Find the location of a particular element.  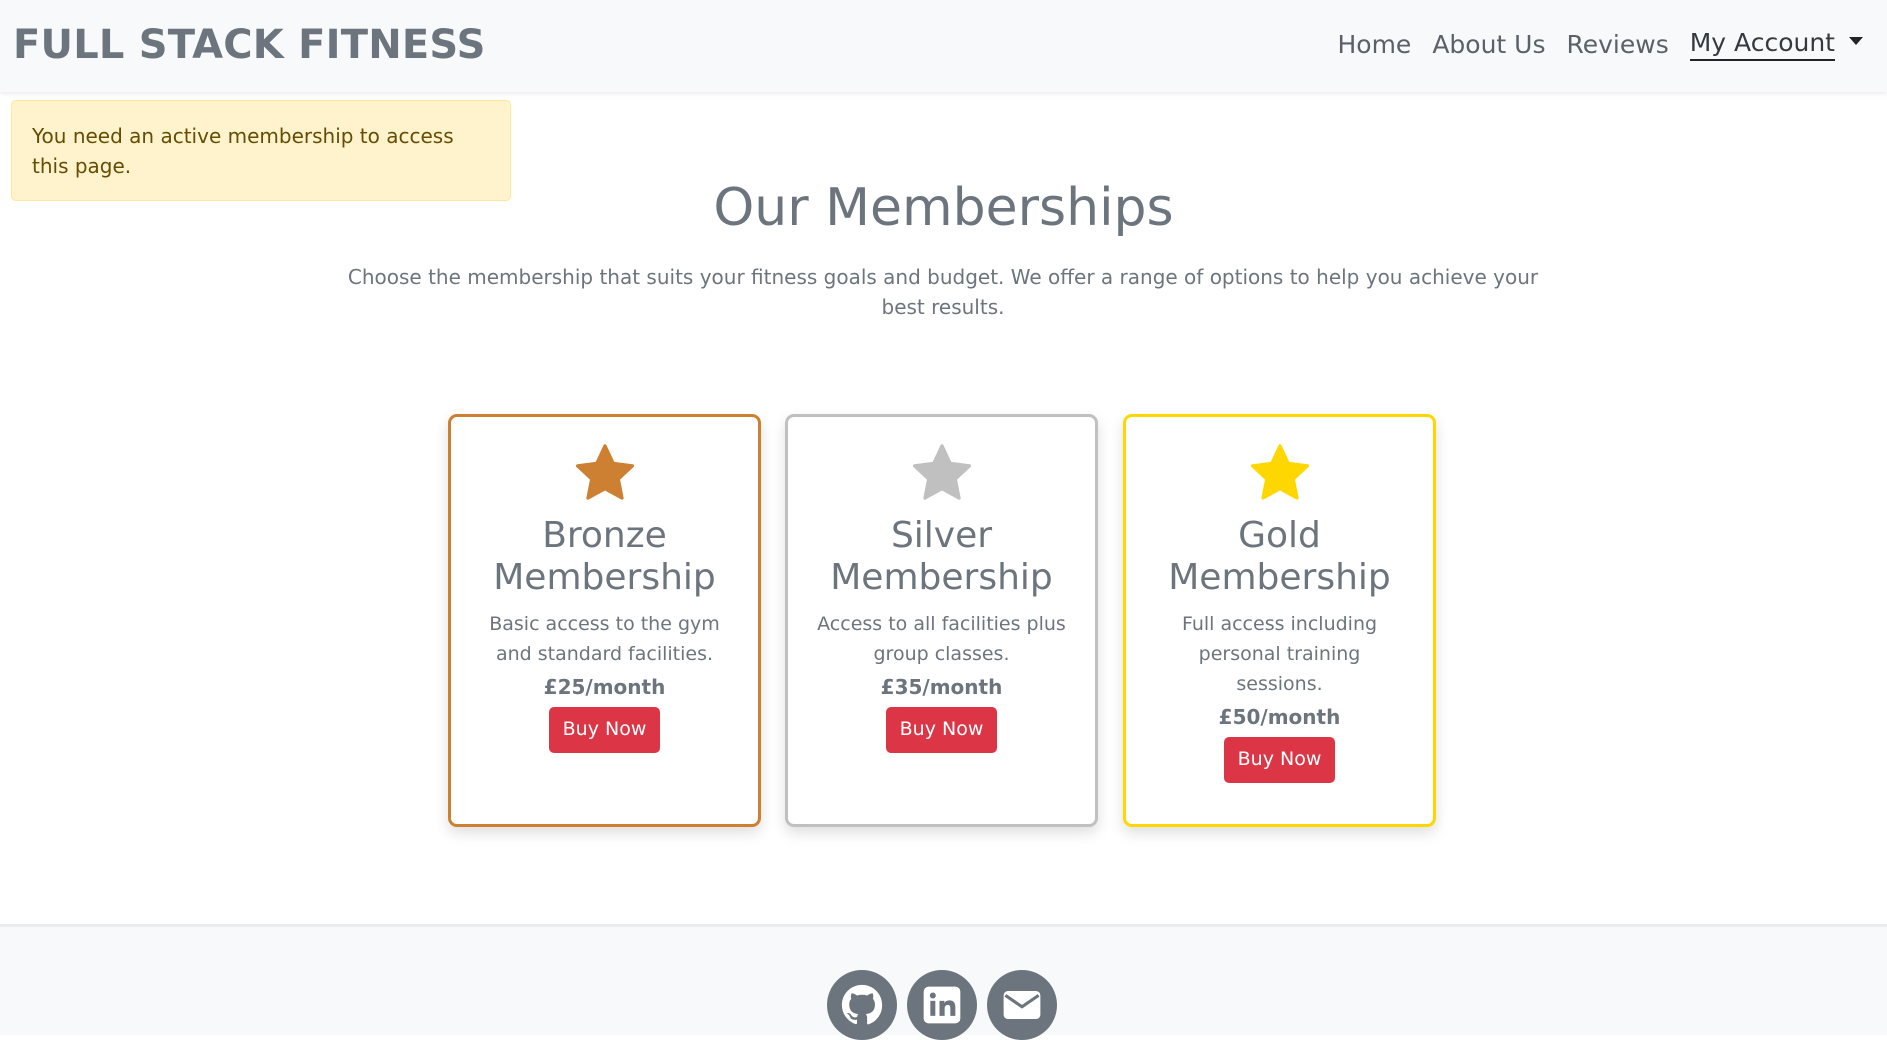

membership-title: Bronze Membership is located at coordinates (604, 556).